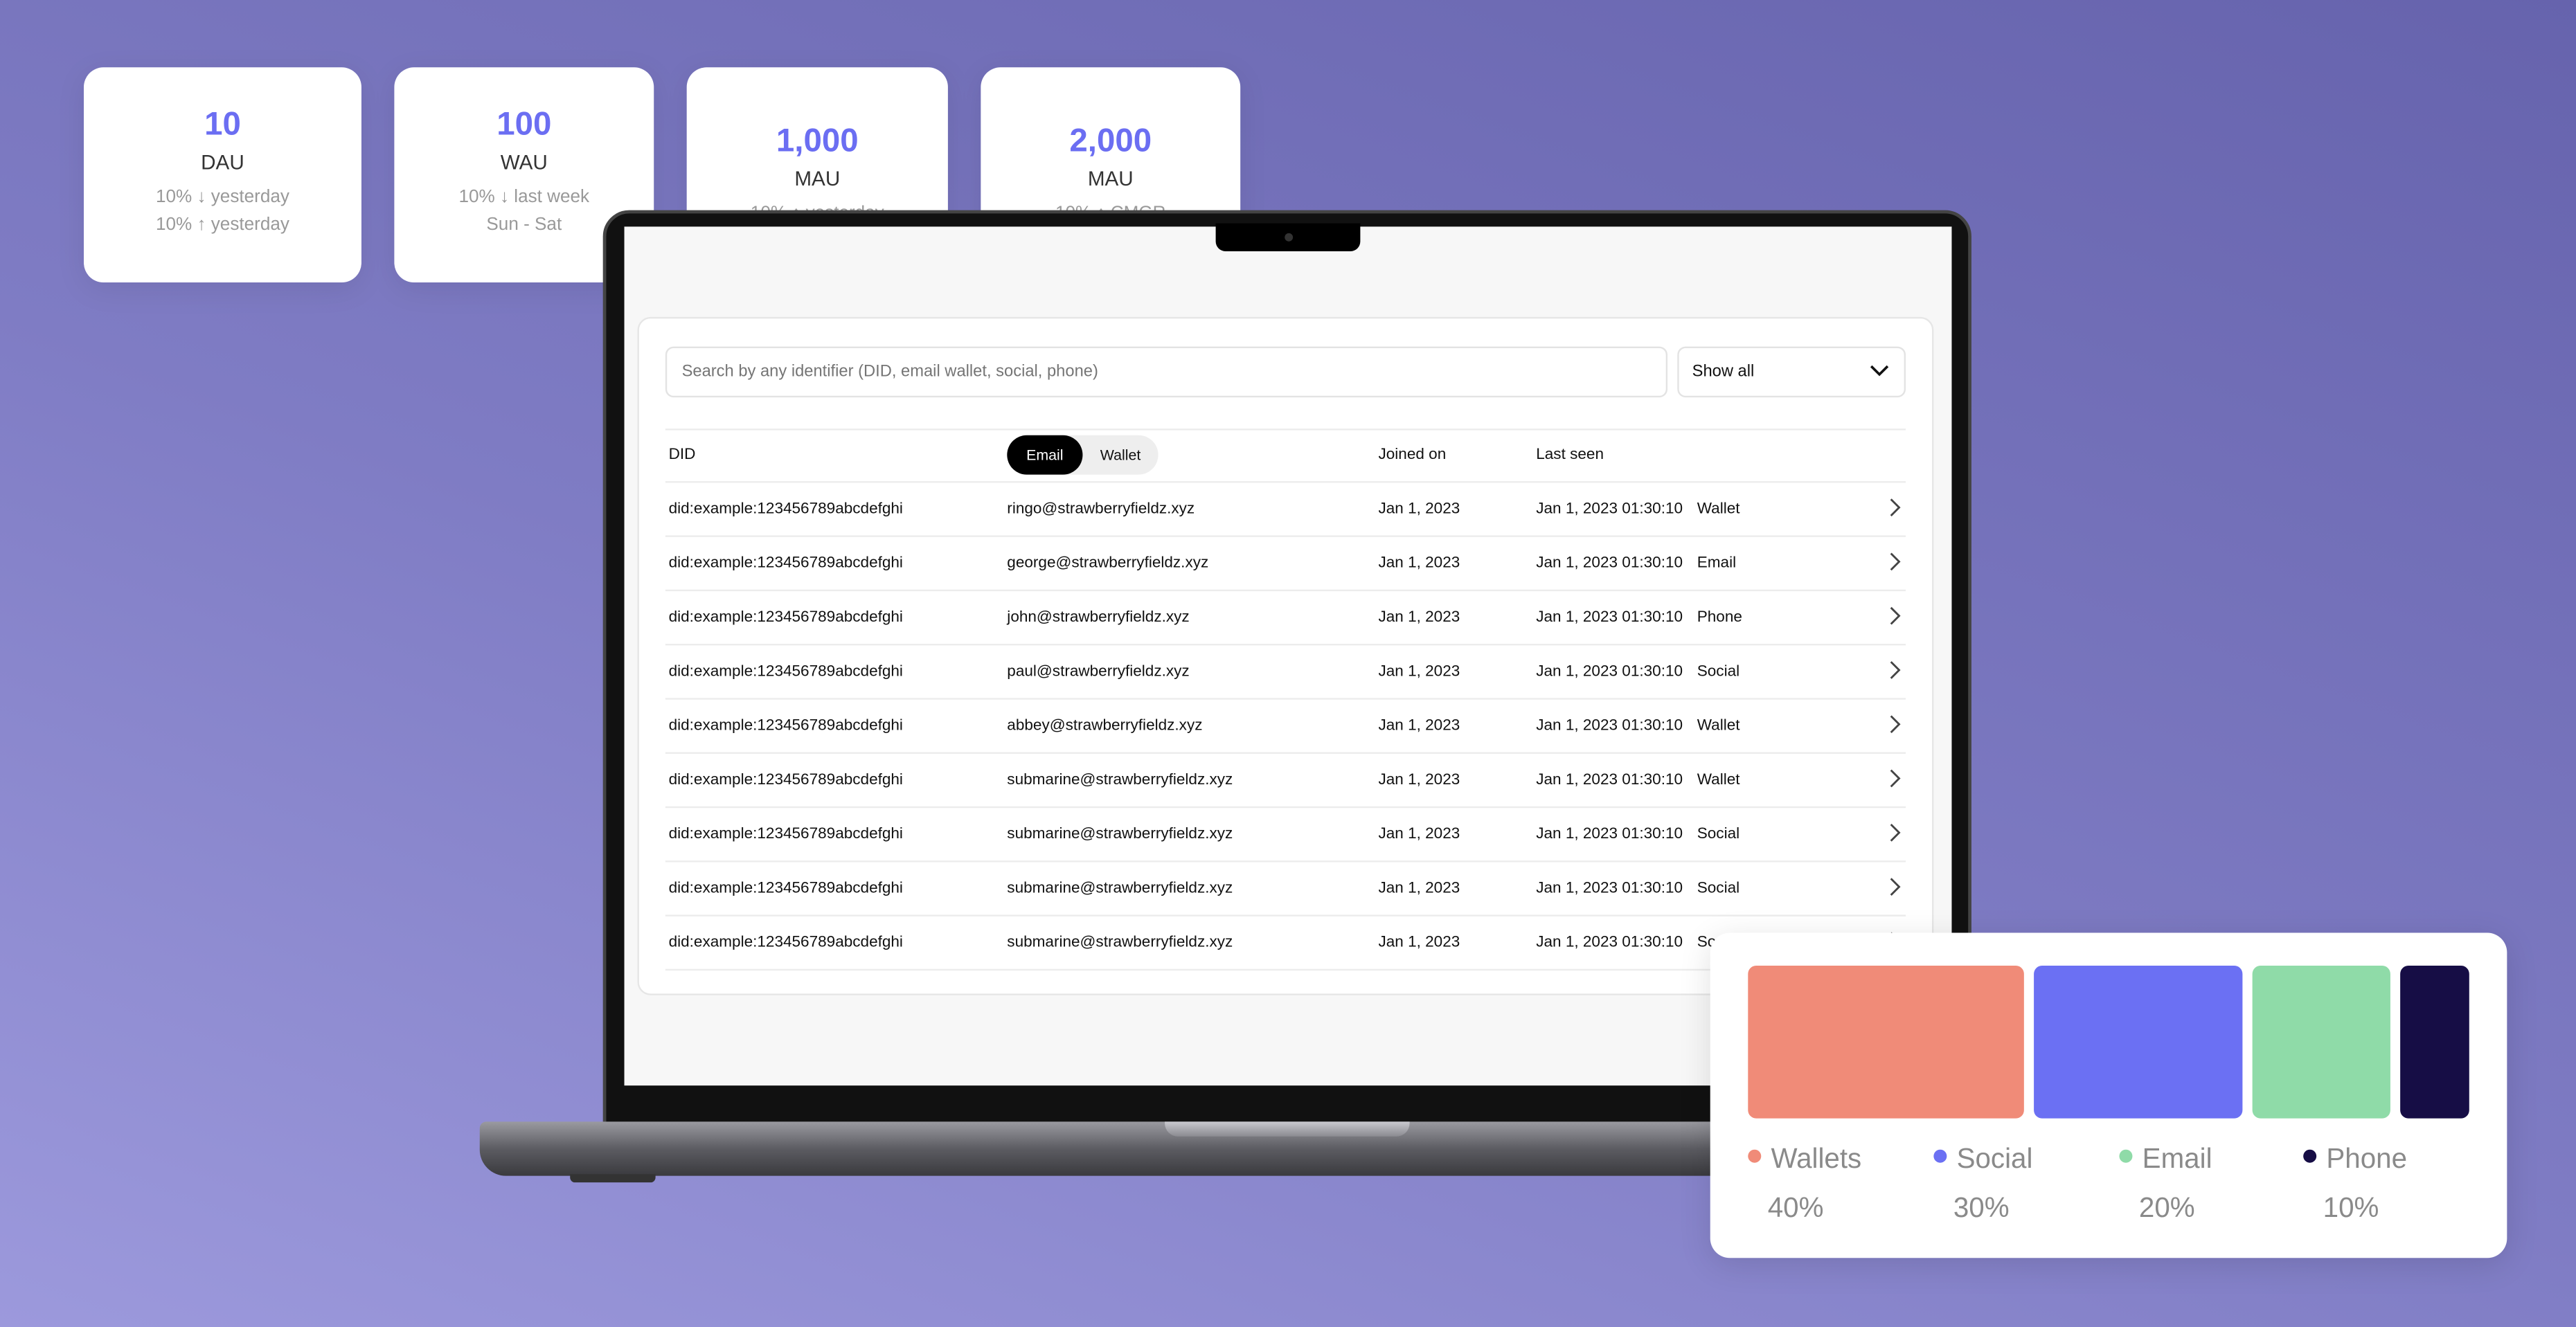 This screenshot has height=1327, width=2576. What do you see at coordinates (1287, 1129) in the screenshot?
I see `laptop-opening-notch` at bounding box center [1287, 1129].